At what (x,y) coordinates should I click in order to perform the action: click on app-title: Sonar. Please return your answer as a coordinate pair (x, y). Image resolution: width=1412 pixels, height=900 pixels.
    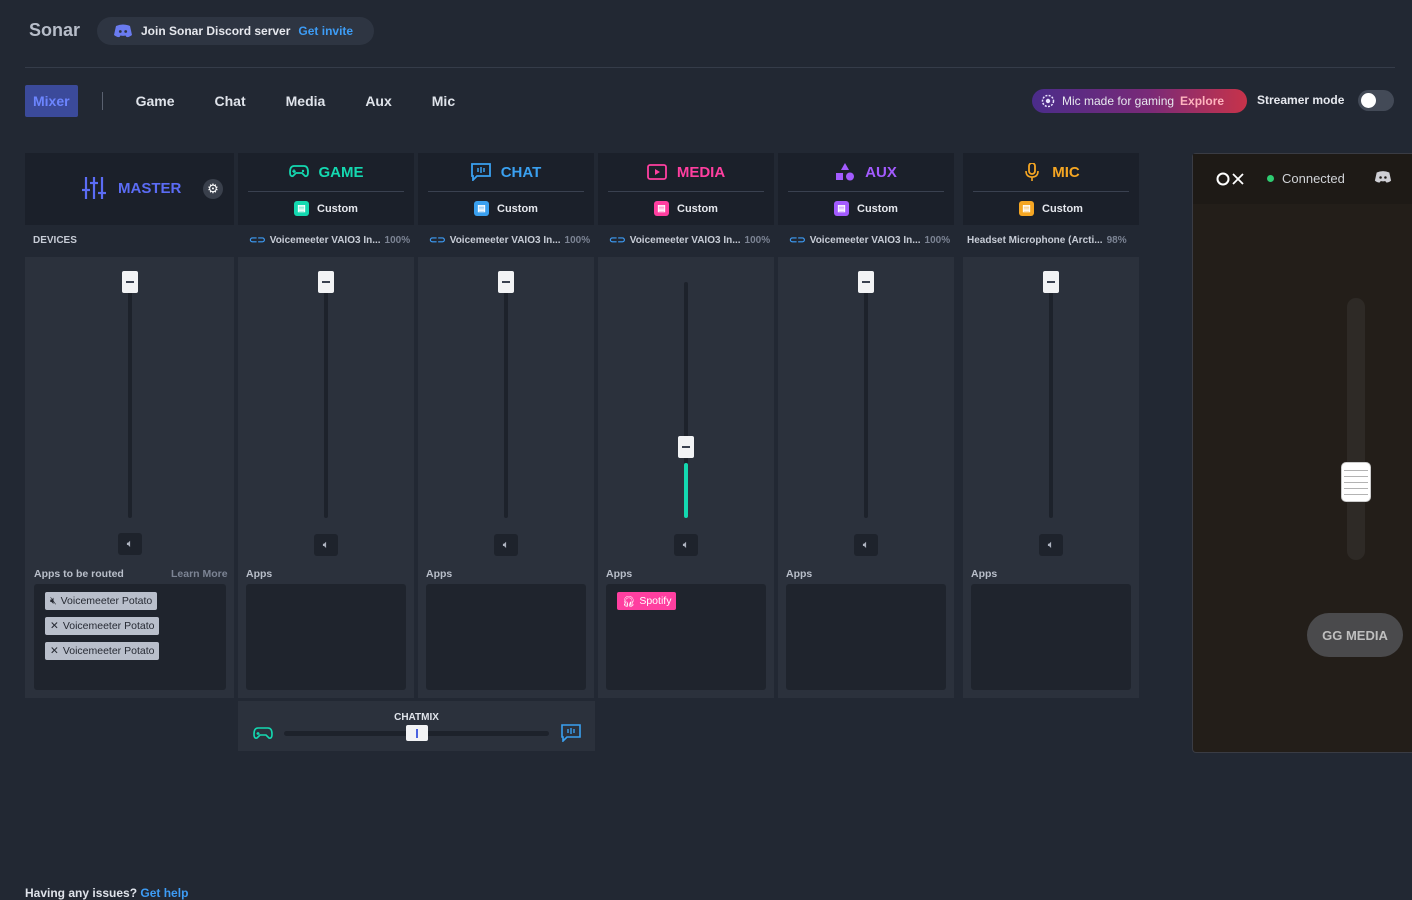
    Looking at the image, I should click on (55, 30).